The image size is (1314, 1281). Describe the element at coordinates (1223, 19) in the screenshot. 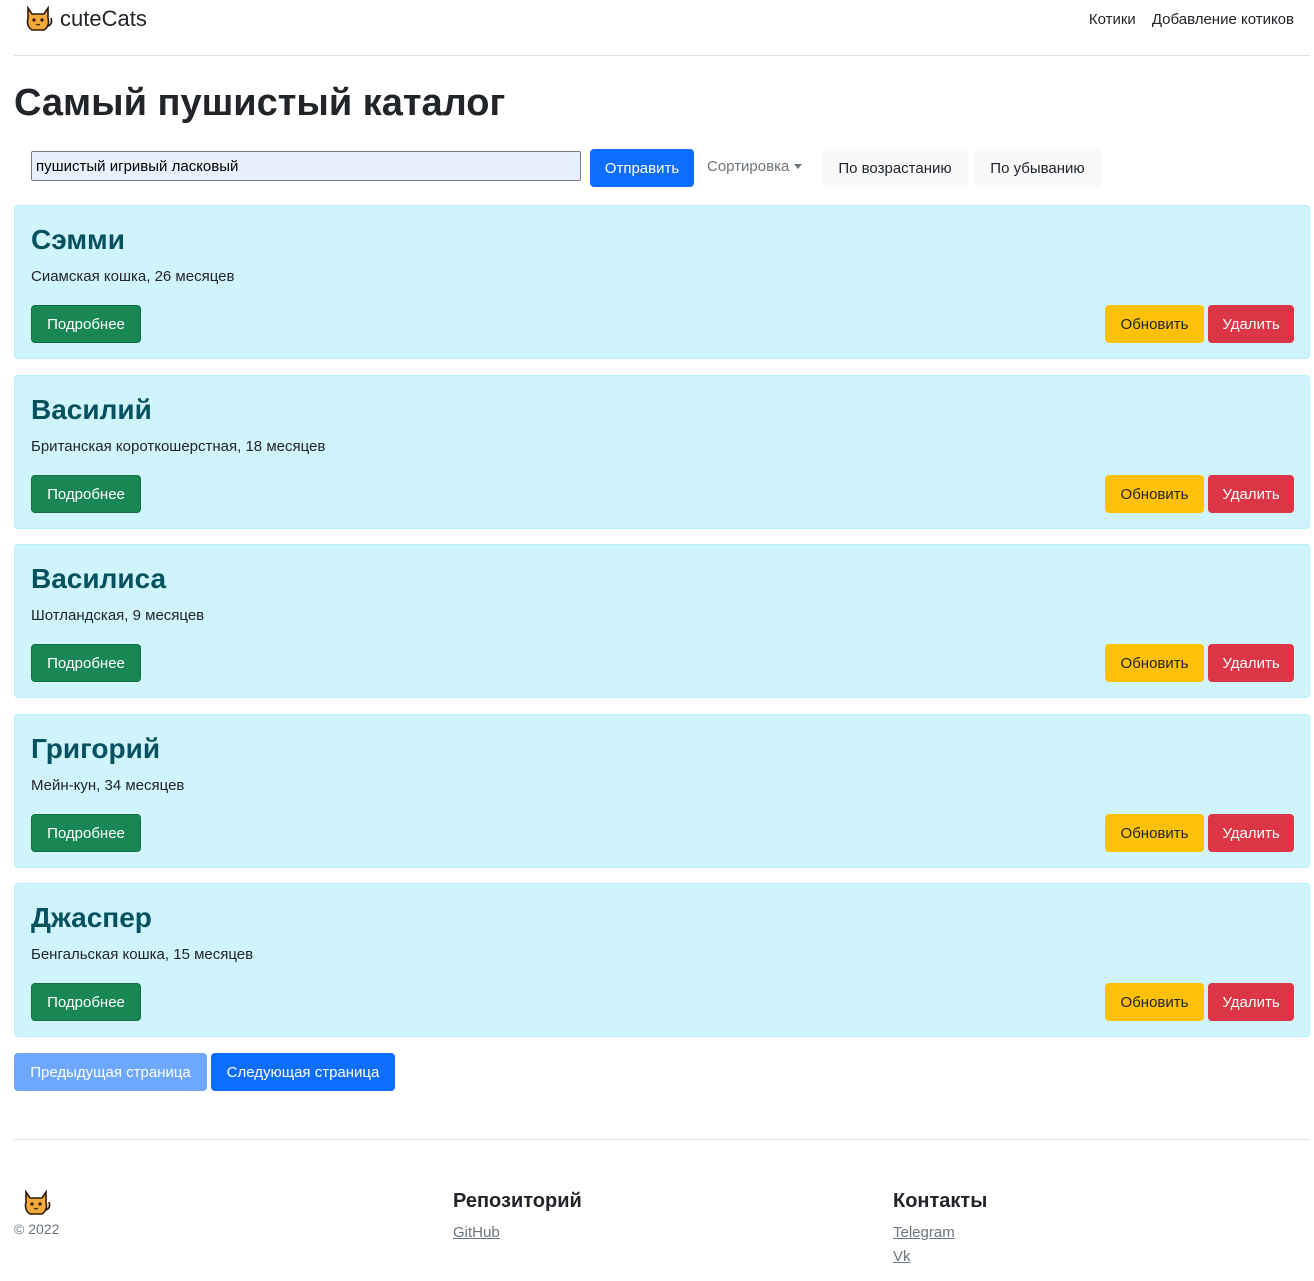

I see `nav-link-add-cats: Добавление котиков` at that location.